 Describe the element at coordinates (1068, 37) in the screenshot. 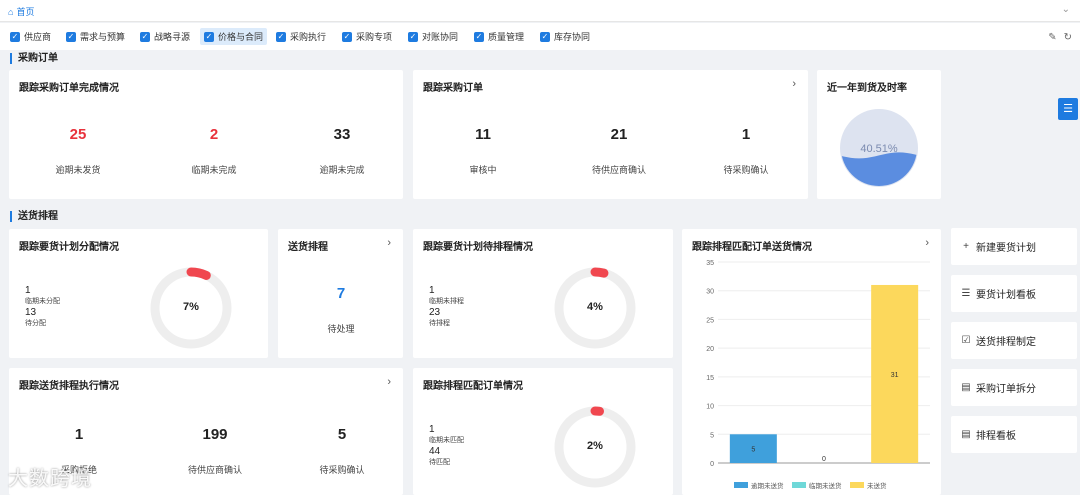

I see `refresh-icon: ↻` at that location.